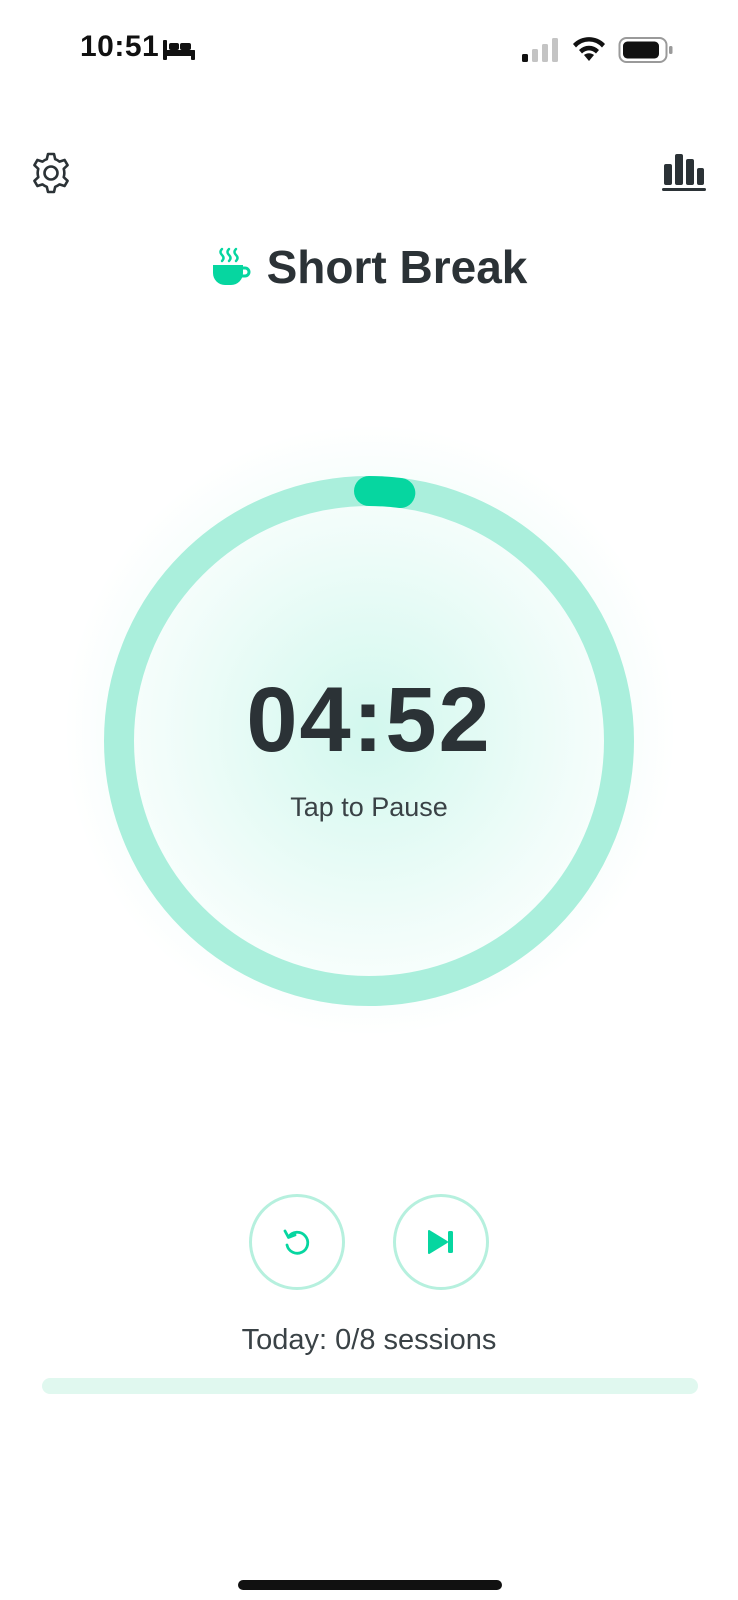  Describe the element at coordinates (51, 173) in the screenshot. I see `gear-icon` at that location.